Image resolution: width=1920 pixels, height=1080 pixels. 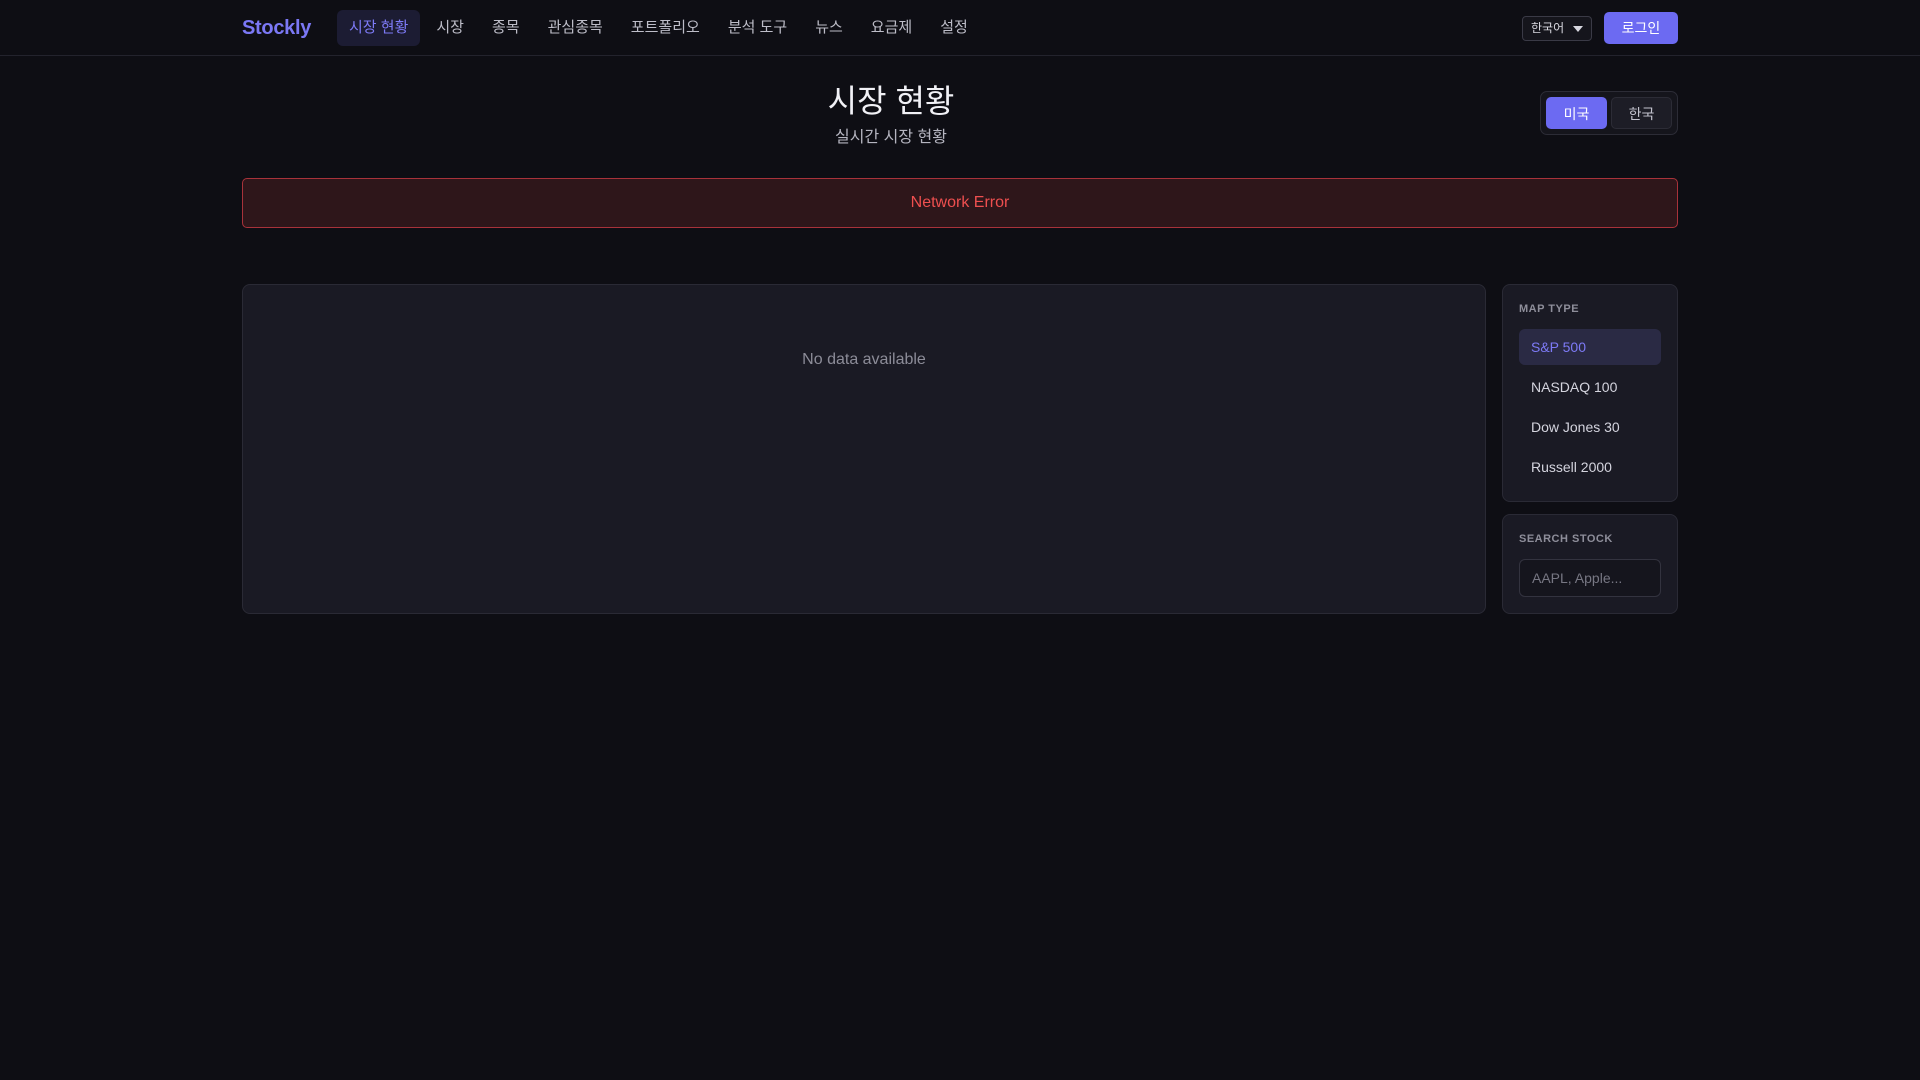 I want to click on error-banner: Network Error, so click(x=960, y=203).